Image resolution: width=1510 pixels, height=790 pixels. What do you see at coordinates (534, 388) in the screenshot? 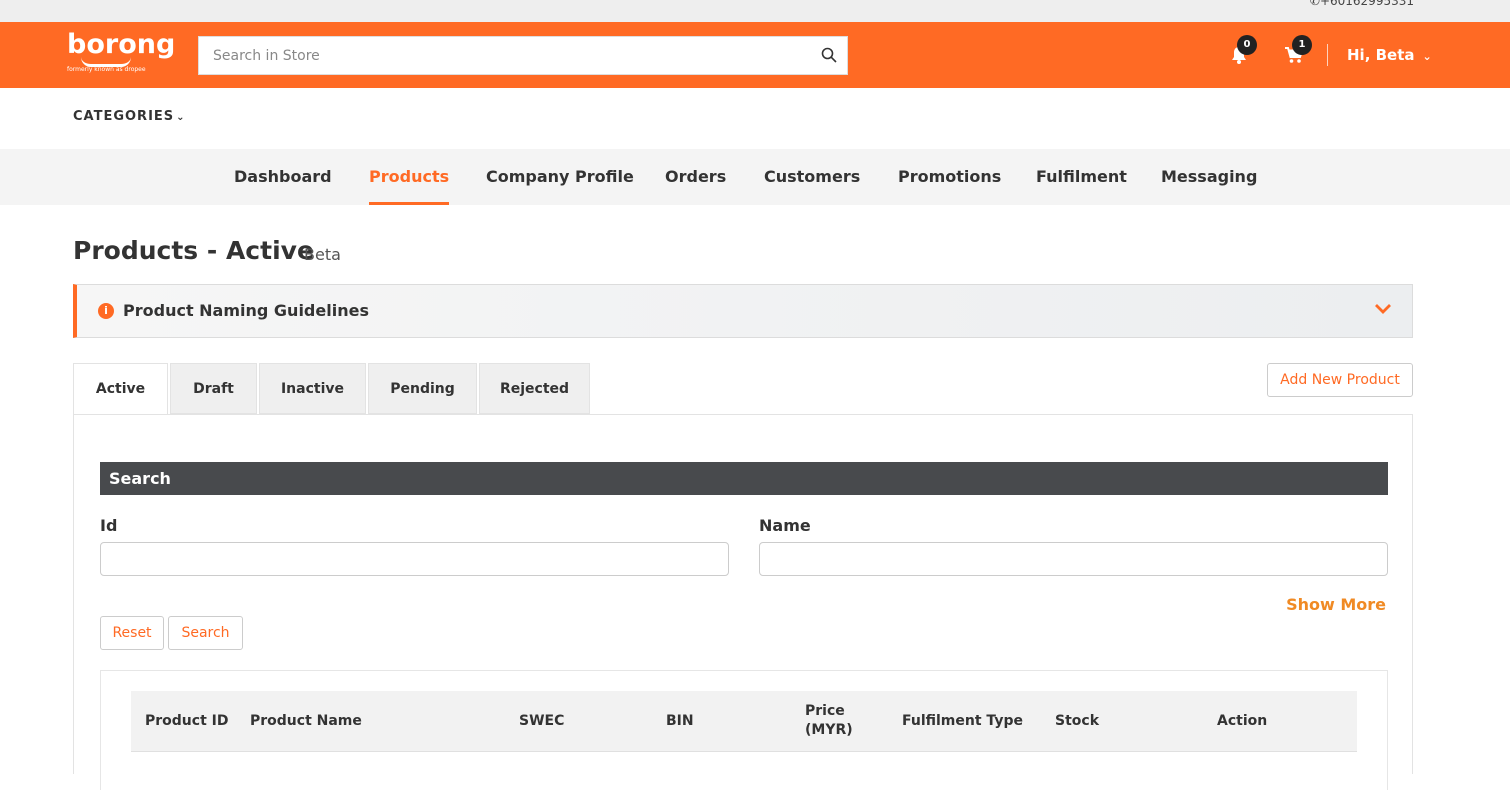
I see `tab-rejected: Rejected` at bounding box center [534, 388].